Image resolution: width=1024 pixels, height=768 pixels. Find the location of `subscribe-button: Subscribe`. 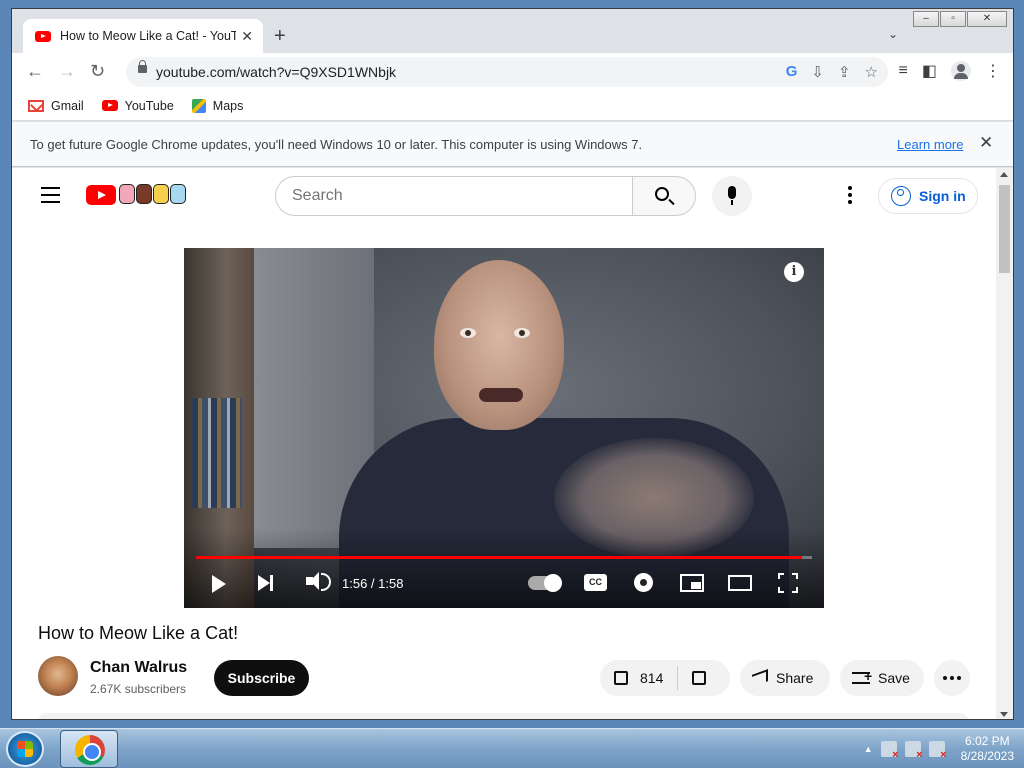

subscribe-button: Subscribe is located at coordinates (261, 678).